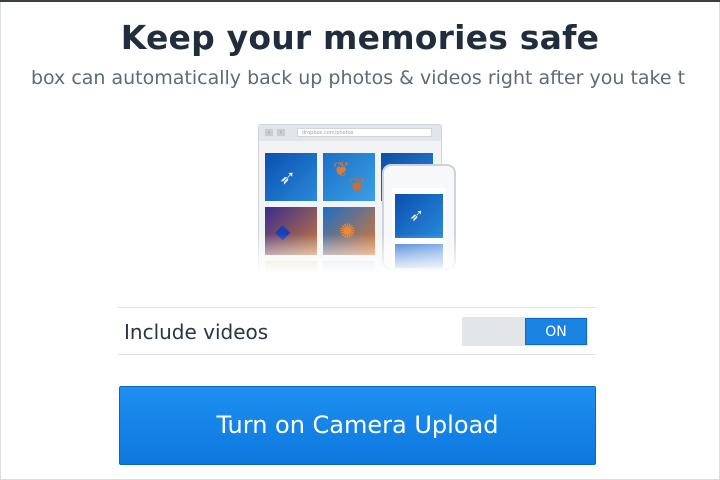 This screenshot has width=720, height=480. Describe the element at coordinates (281, 132) in the screenshot. I see `forward-arrow-icon: ›` at that location.